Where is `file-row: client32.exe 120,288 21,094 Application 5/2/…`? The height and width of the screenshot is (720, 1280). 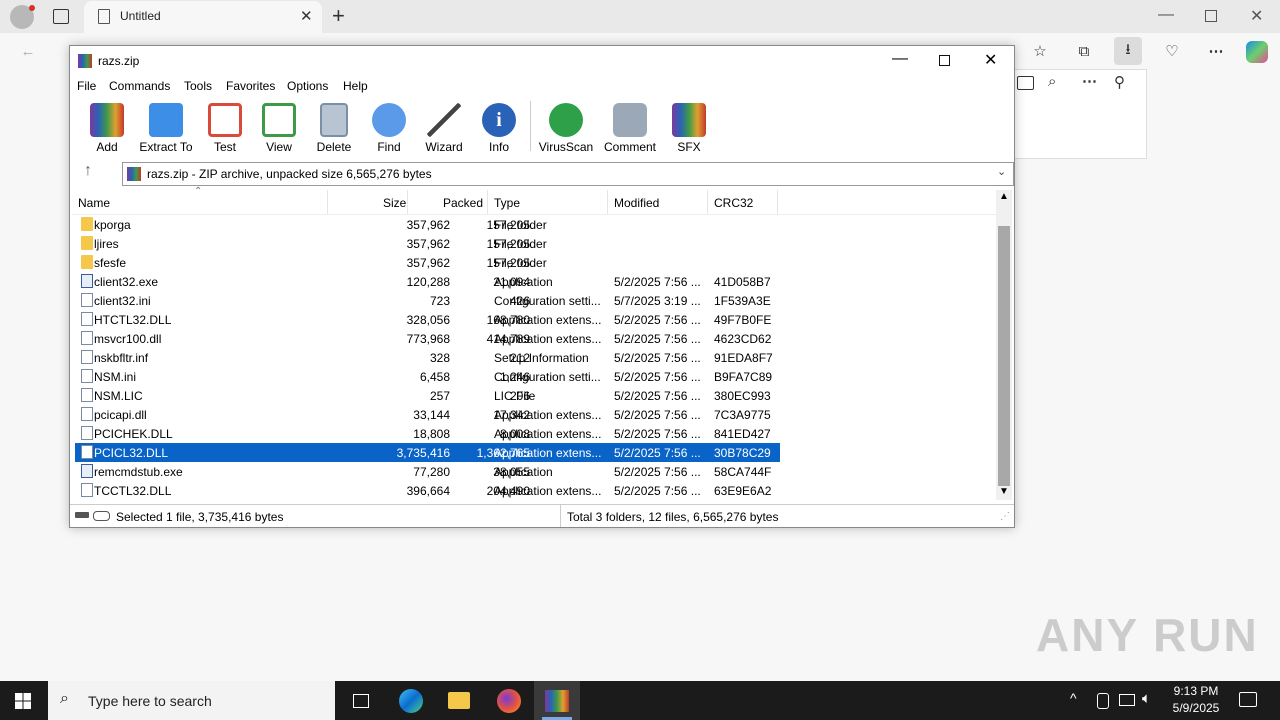 file-row: client32.exe 120,288 21,094 Application 5/2/… is located at coordinates (427, 281).